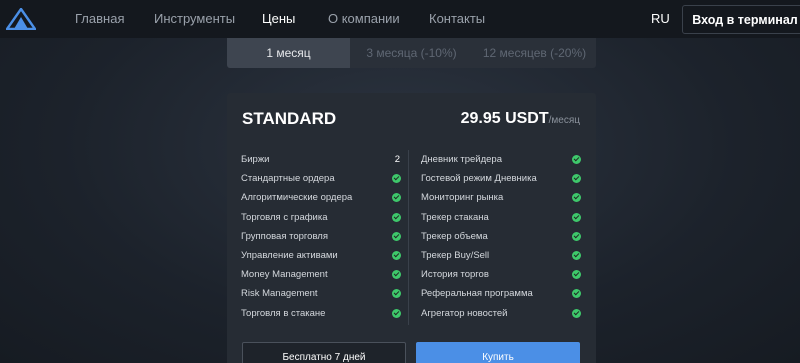 The height and width of the screenshot is (363, 800). What do you see at coordinates (21, 19) in the screenshot?
I see `logo-icon` at bounding box center [21, 19].